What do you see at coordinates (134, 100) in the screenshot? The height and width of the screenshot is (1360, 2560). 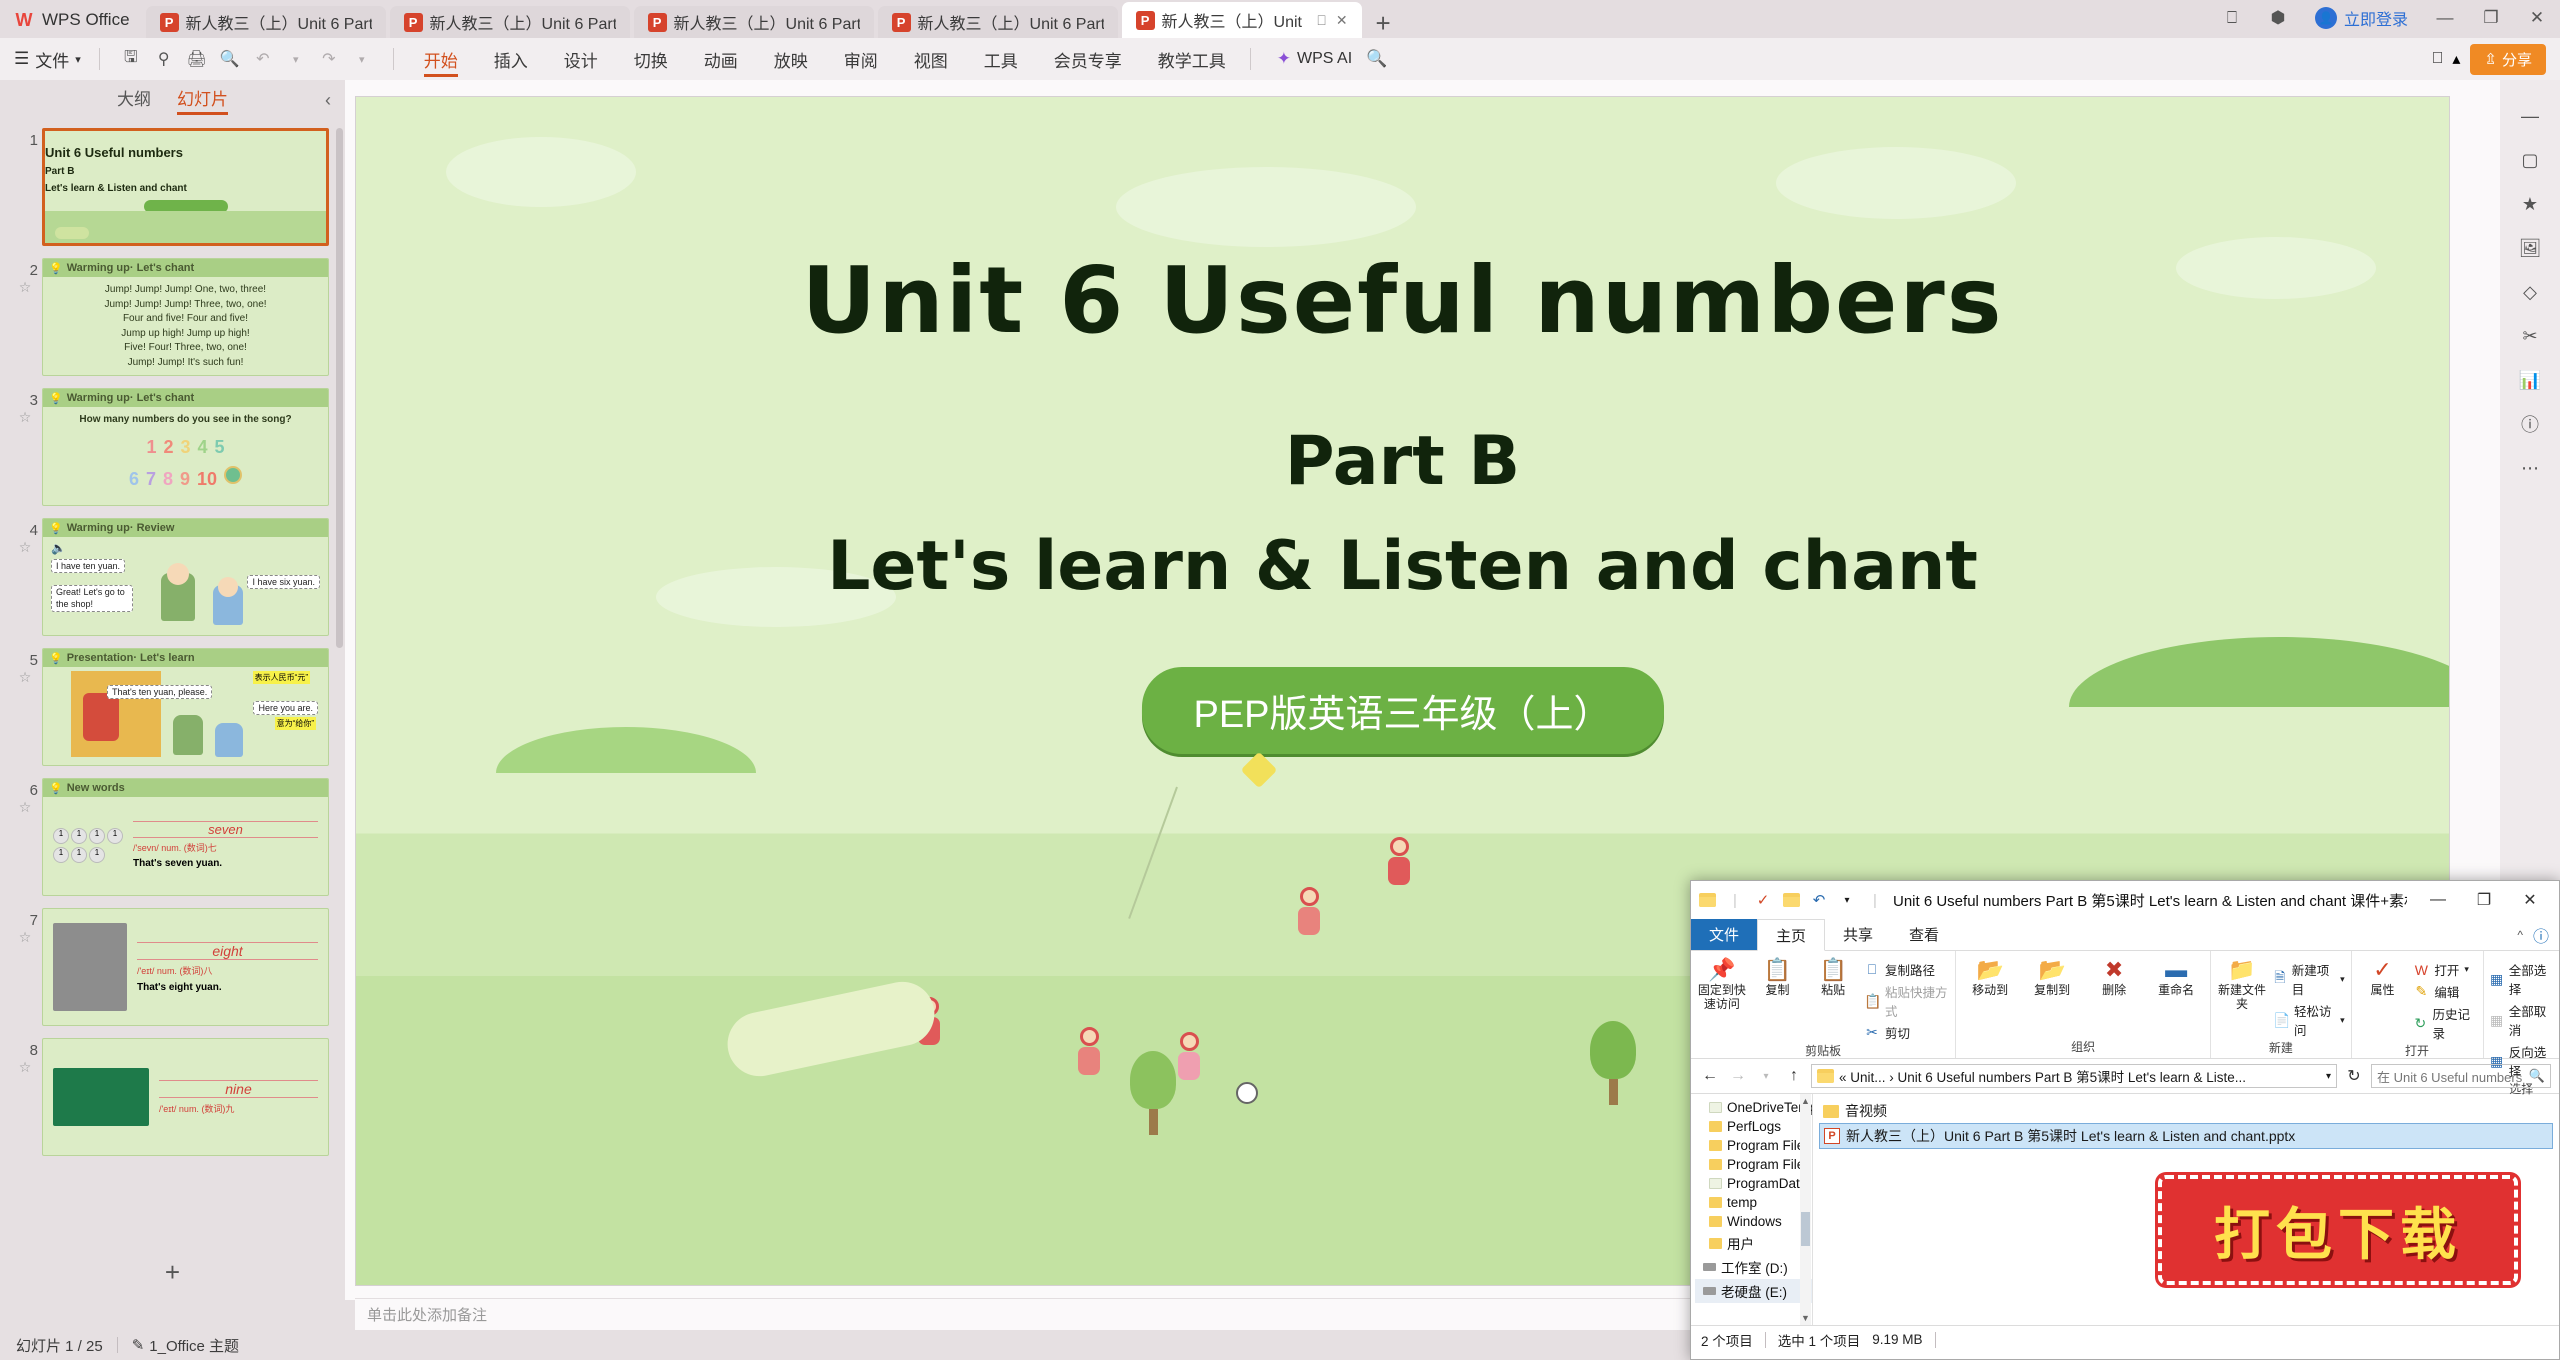 I see `tab-outline: 大纲` at bounding box center [134, 100].